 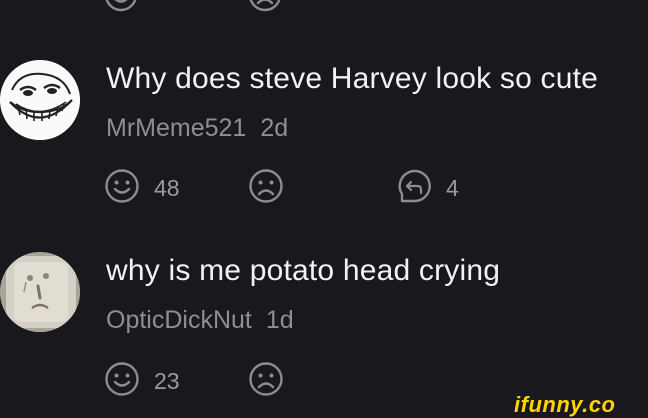 I want to click on reply-count: 4, so click(x=452, y=188).